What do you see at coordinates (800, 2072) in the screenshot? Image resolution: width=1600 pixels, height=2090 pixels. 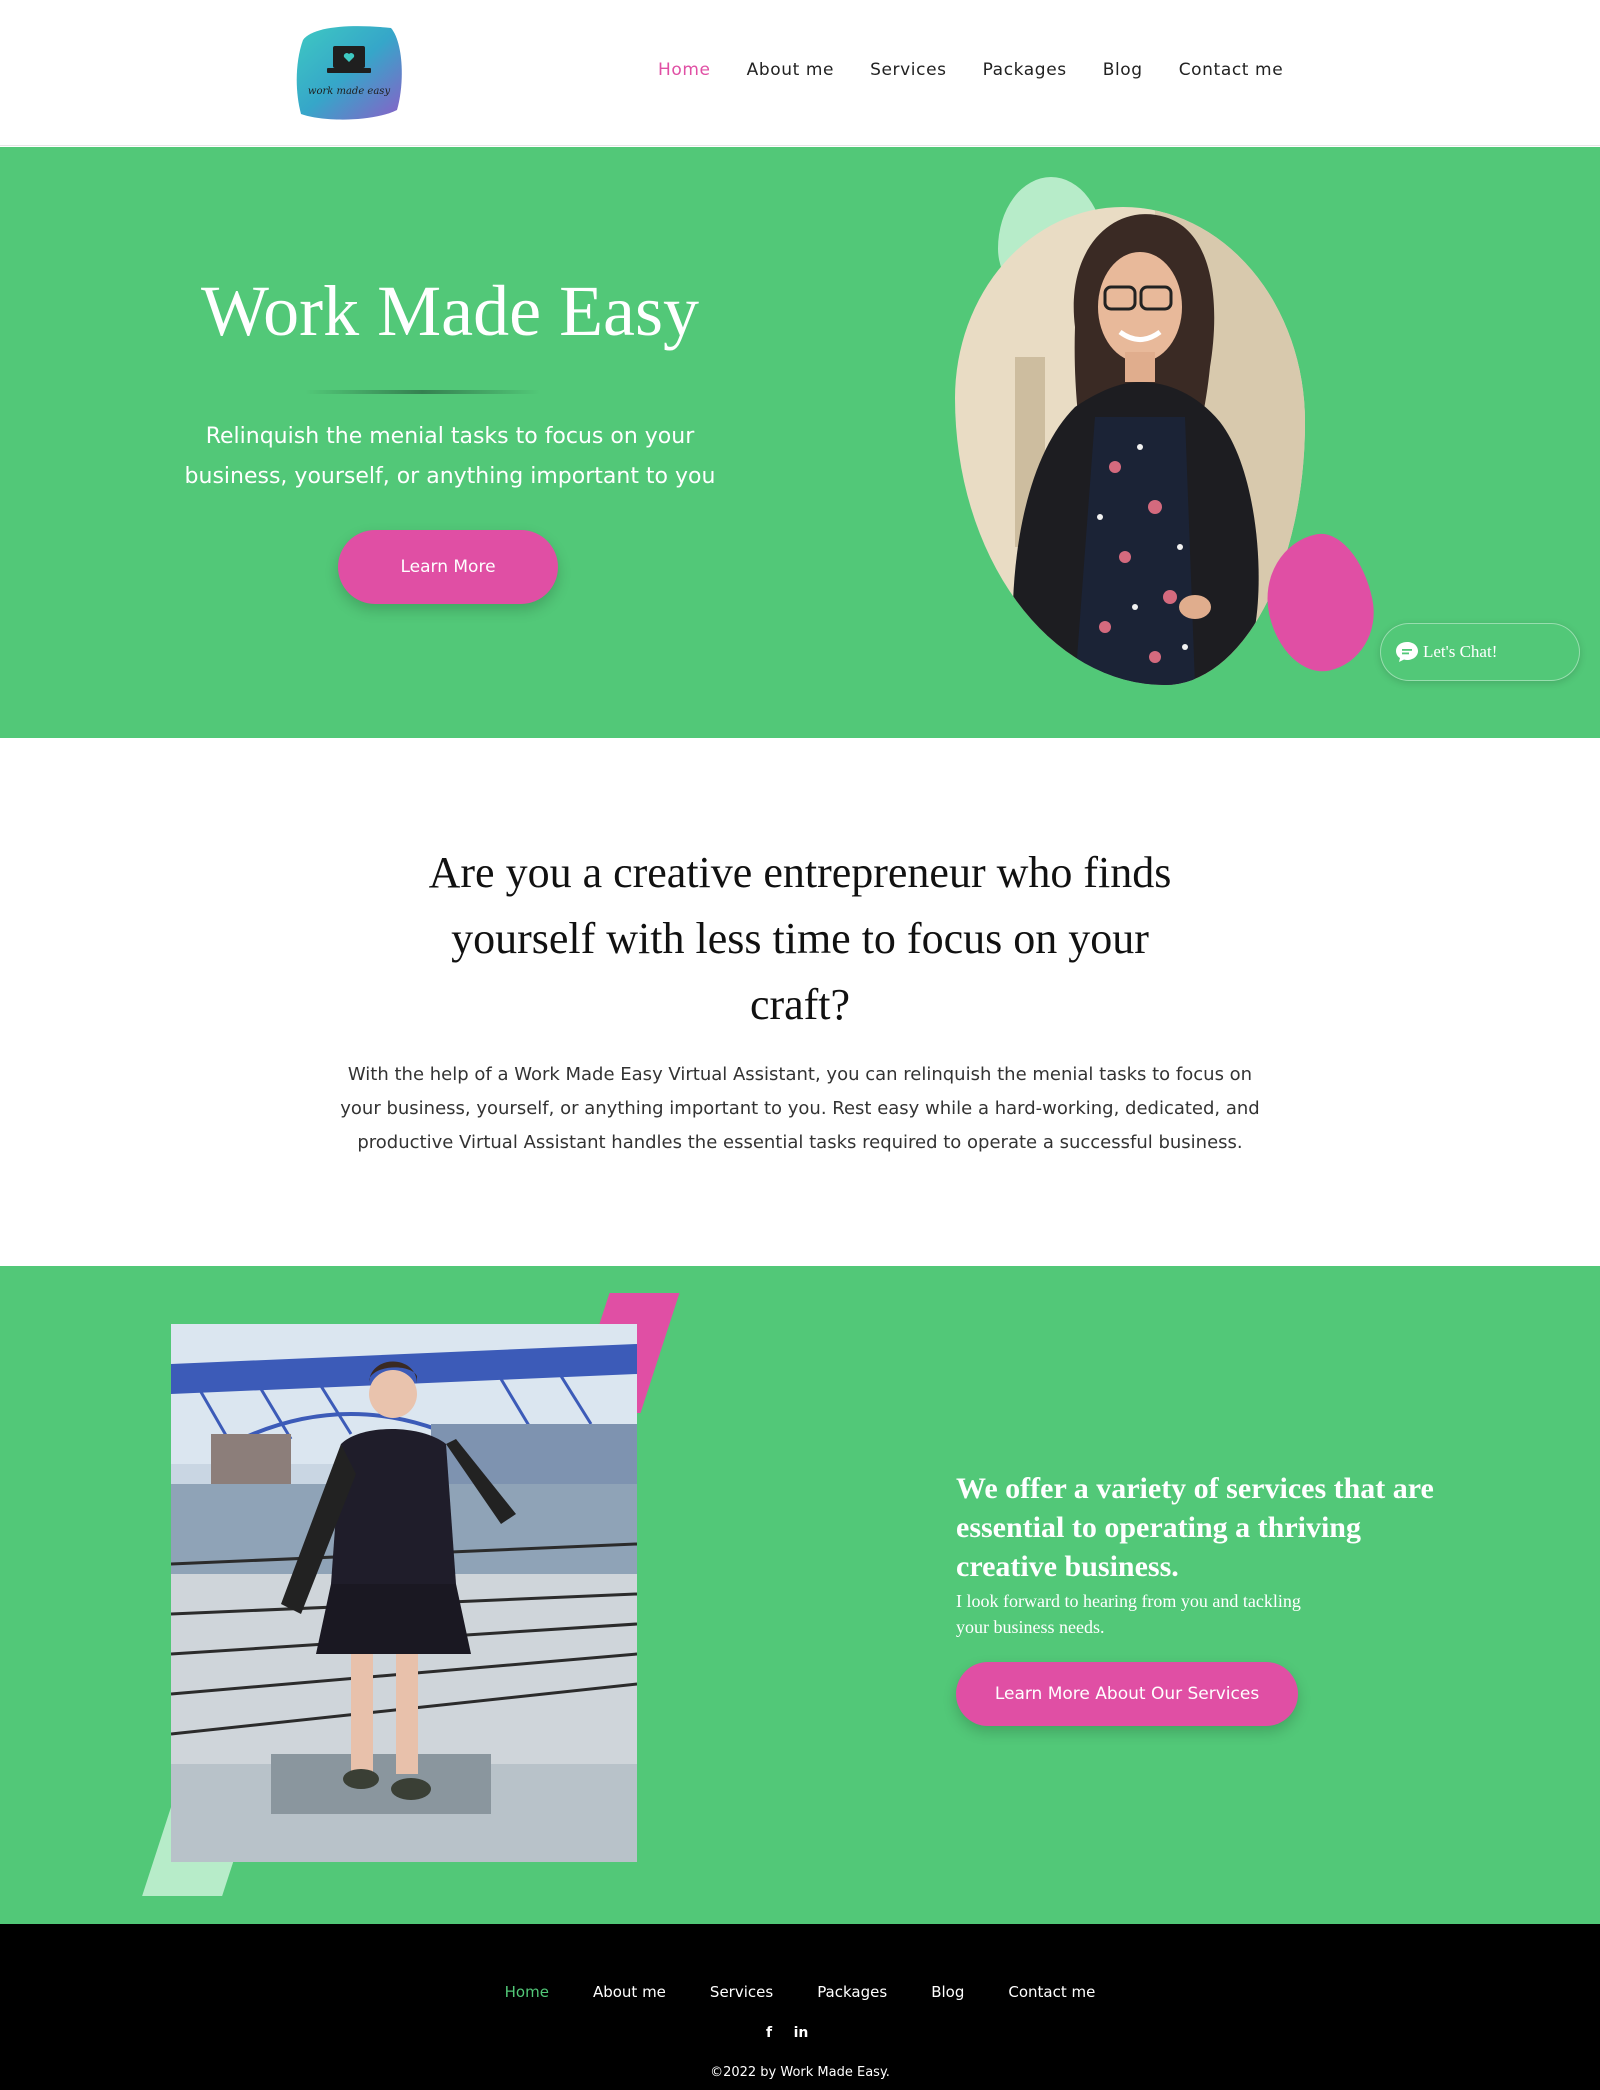 I see `copyright-text: ©2022 by Work Made Easy.` at bounding box center [800, 2072].